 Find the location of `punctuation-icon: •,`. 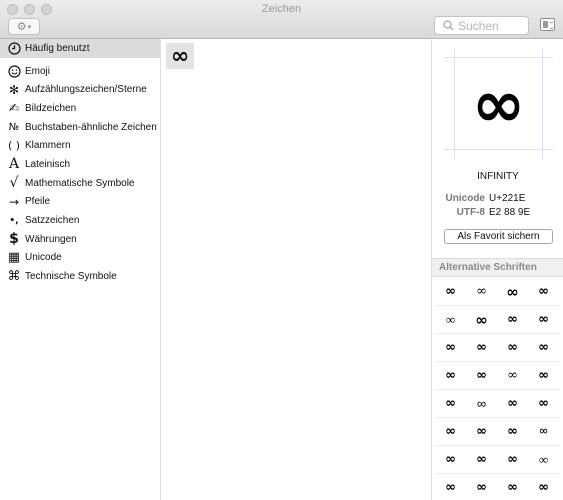

punctuation-icon: •, is located at coordinates (14, 220).